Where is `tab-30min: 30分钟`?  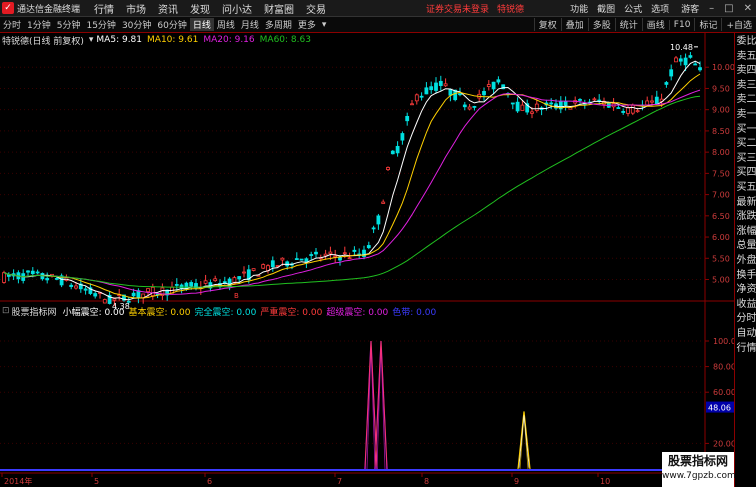
tab-30min: 30分钟 is located at coordinates (136, 24).